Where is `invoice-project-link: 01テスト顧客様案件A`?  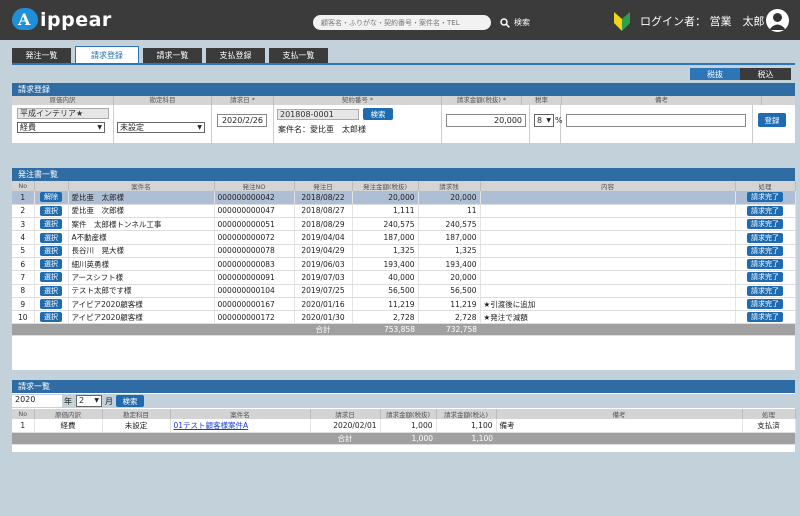 invoice-project-link: 01テスト顧客様案件A is located at coordinates (211, 425).